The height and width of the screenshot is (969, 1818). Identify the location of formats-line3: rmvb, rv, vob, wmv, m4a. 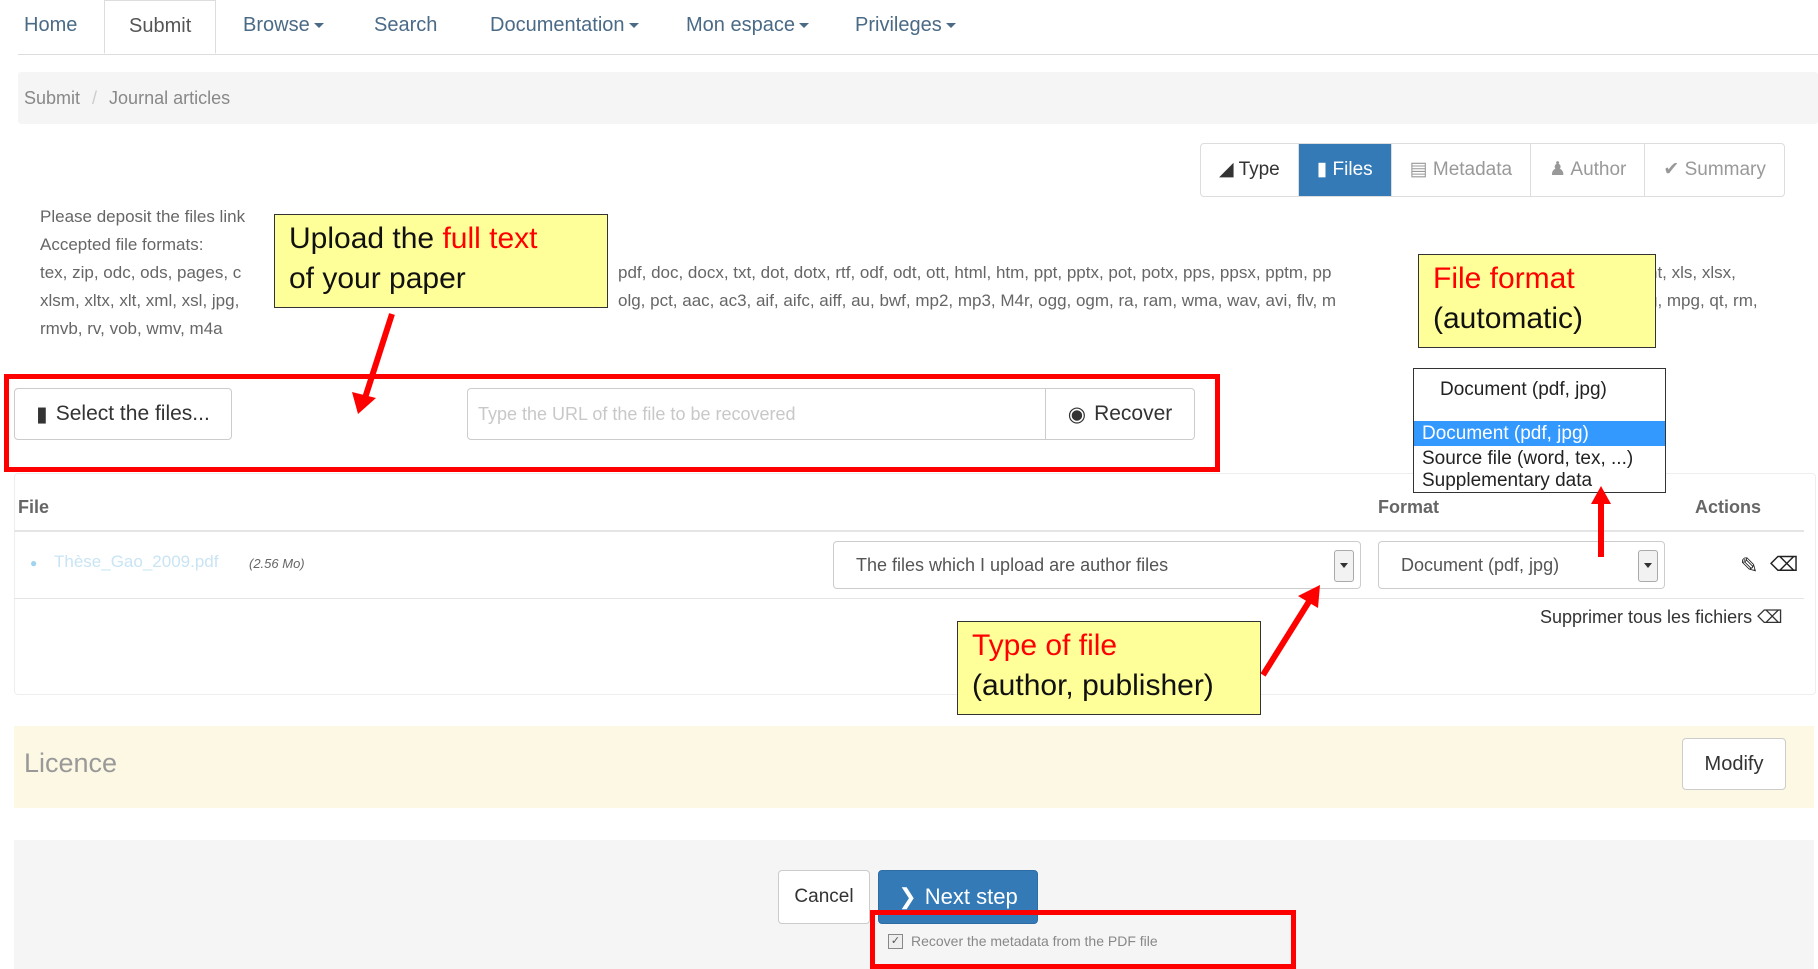
(131, 328).